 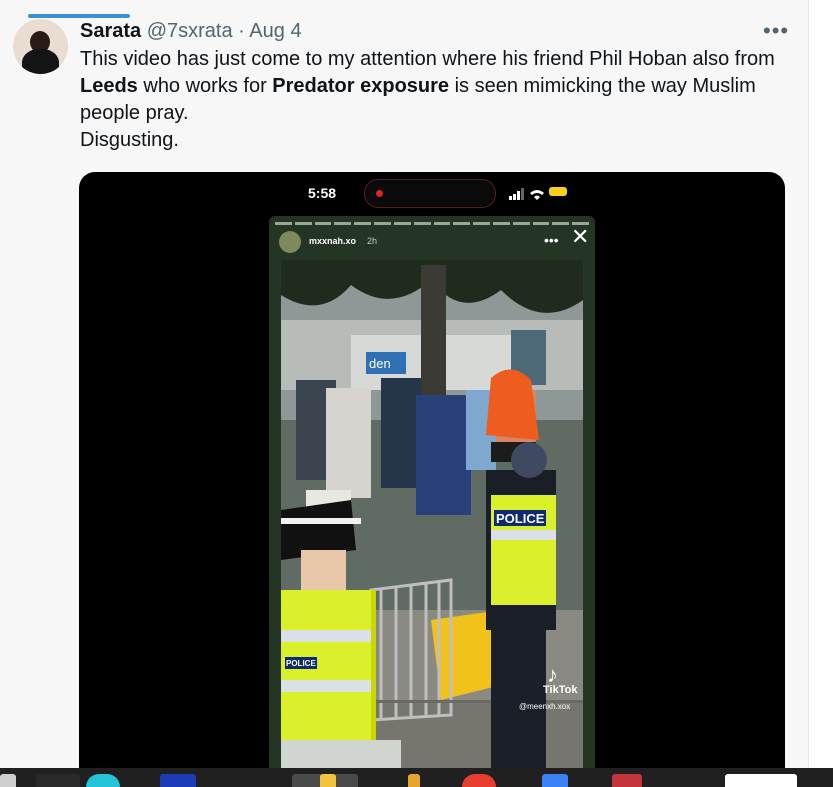 What do you see at coordinates (537, 195) in the screenshot?
I see `wifi-icon` at bounding box center [537, 195].